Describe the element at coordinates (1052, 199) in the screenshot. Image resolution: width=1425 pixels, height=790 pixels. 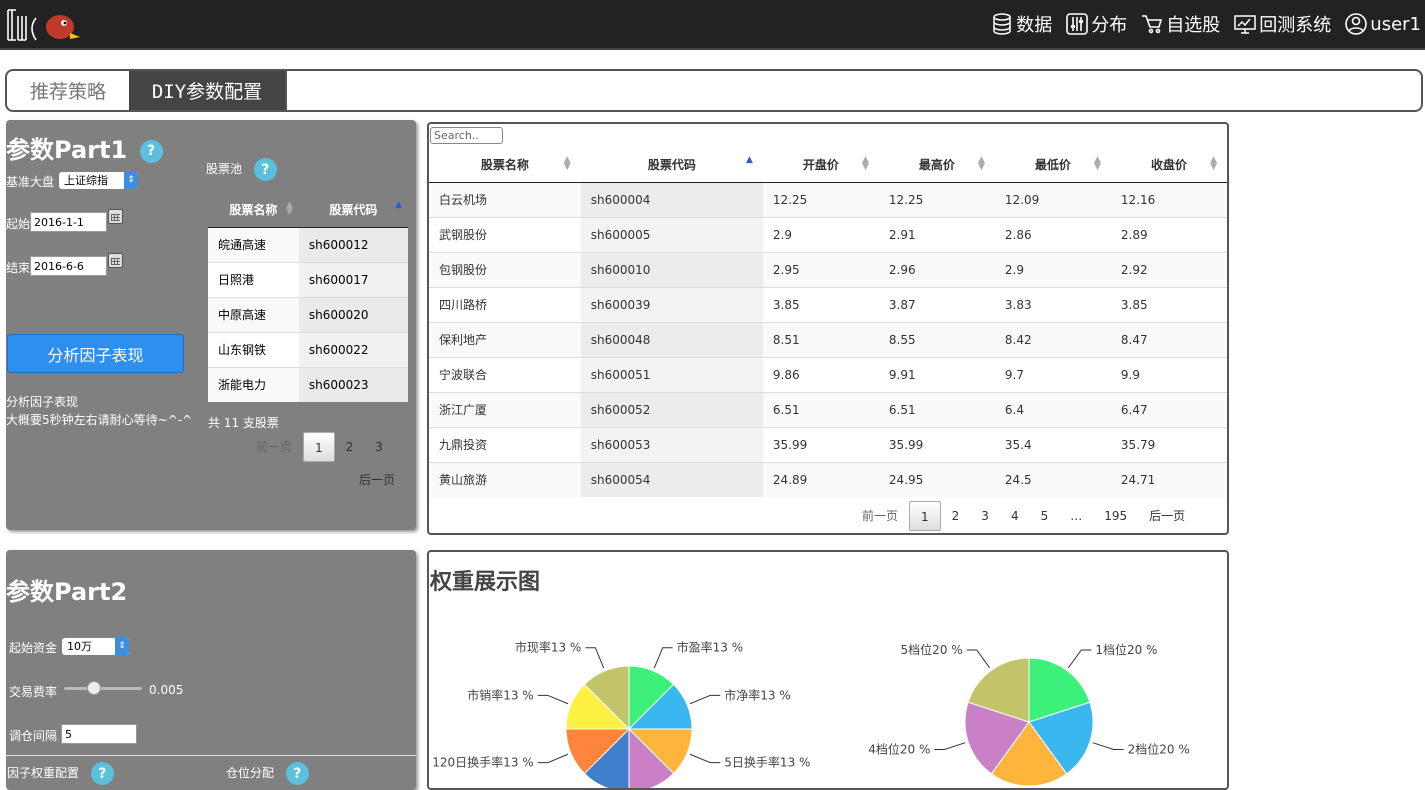
I see `table-cell: 12.09` at that location.